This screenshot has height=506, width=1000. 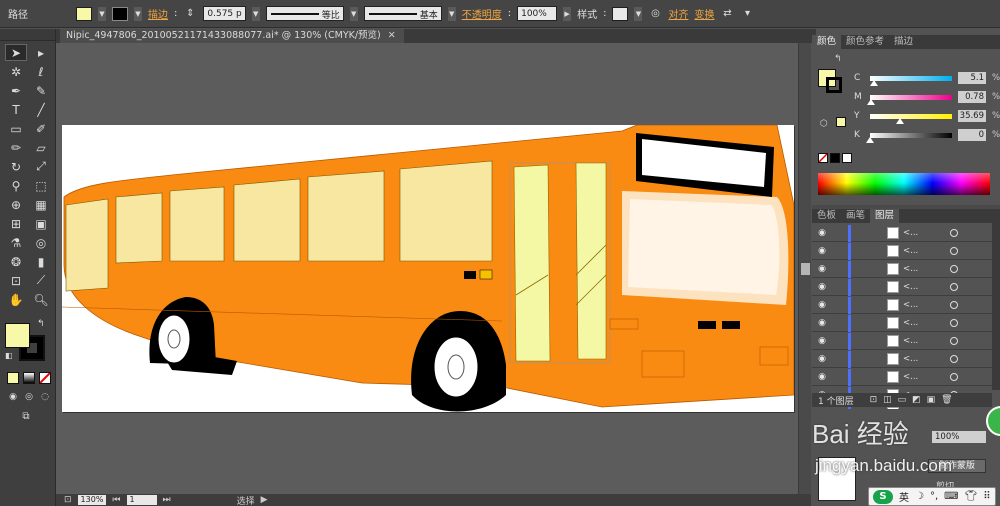 I want to click on gradient-mode-icon, so click(x=29, y=378).